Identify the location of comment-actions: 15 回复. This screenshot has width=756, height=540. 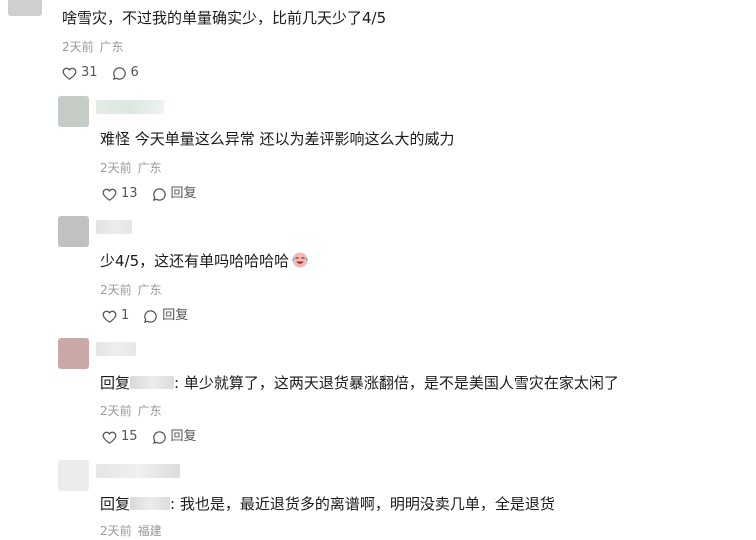
(156, 437).